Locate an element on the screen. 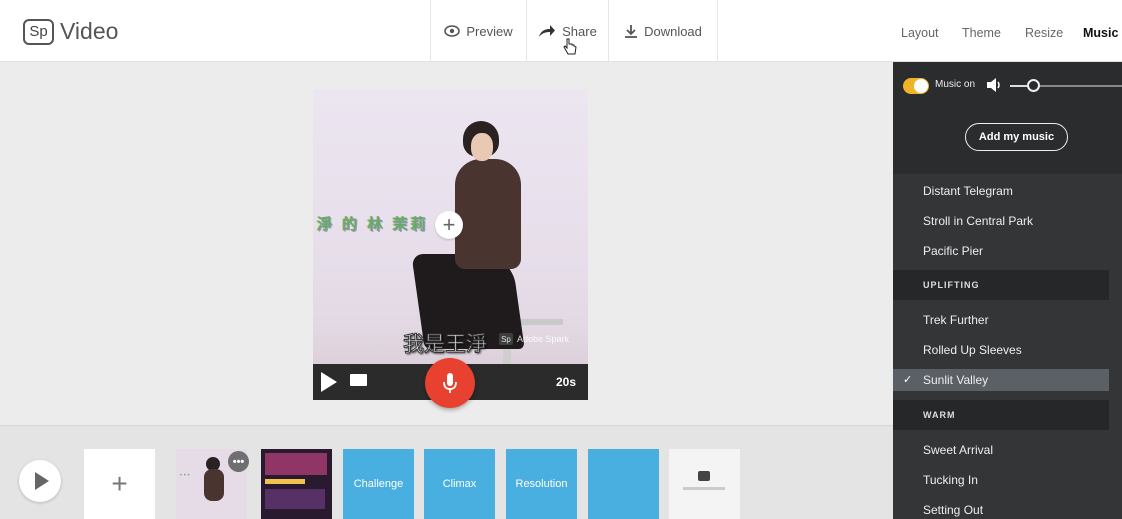  preview-button: Preview is located at coordinates (478, 31).